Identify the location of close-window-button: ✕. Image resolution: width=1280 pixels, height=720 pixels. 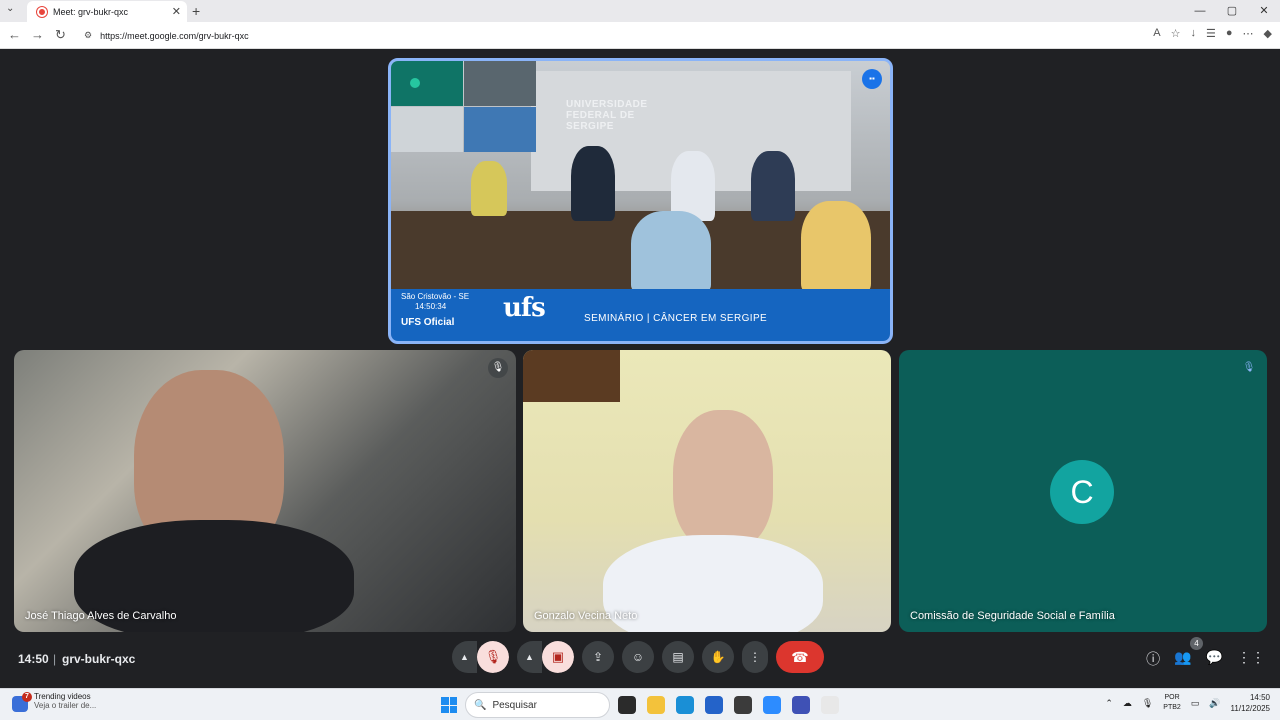
(1264, 11).